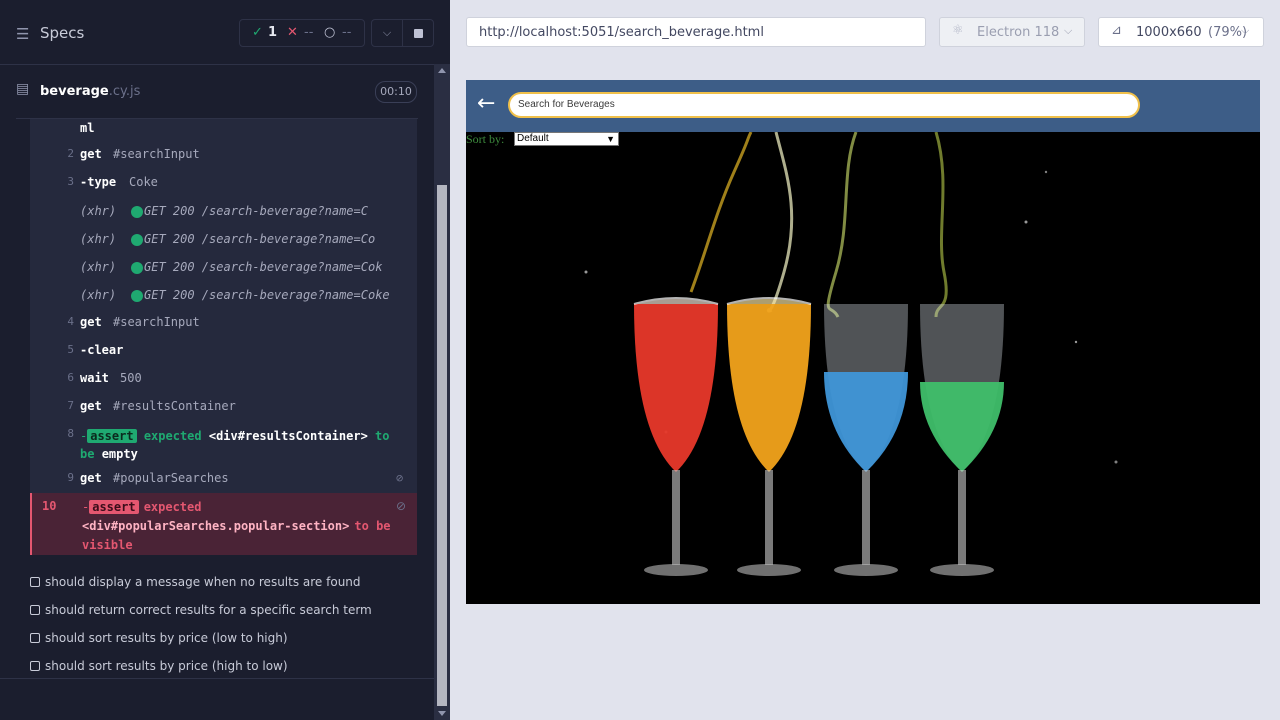 The image size is (1280, 720). Describe the element at coordinates (533, 138) in the screenshot. I see `sort-select-value: Default` at that location.